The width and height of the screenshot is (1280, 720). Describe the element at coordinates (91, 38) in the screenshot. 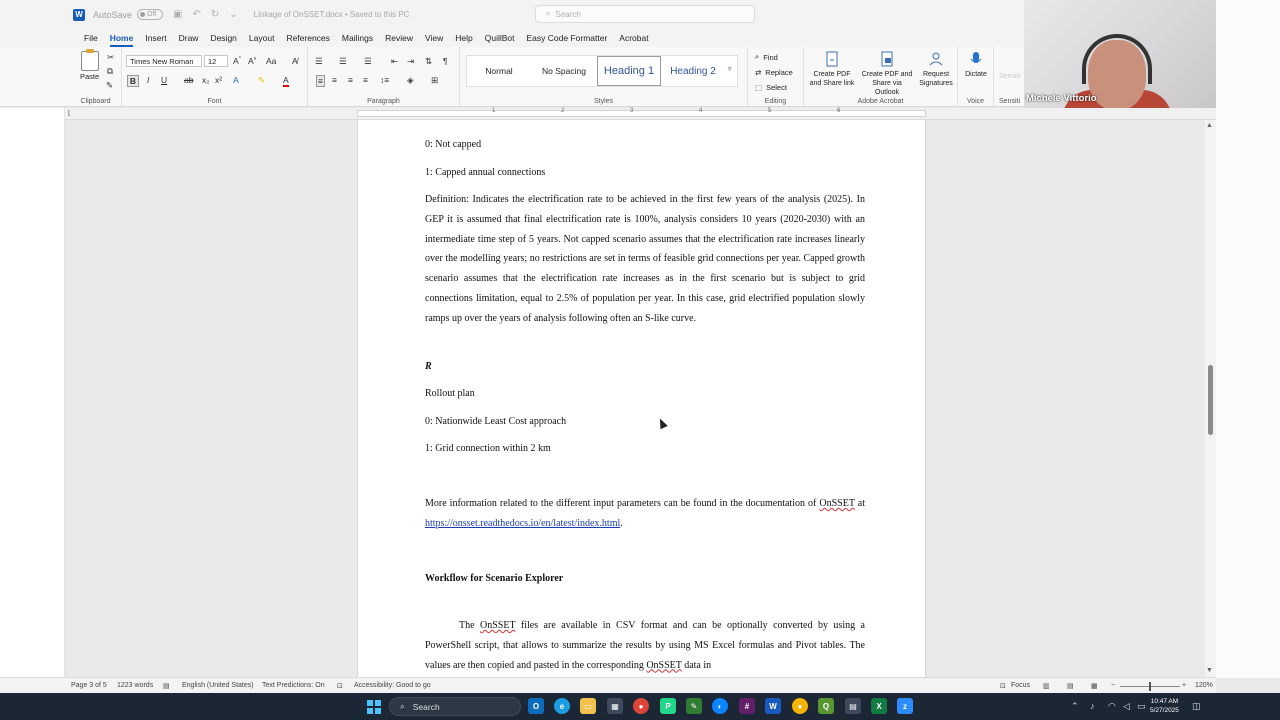

I see `tab-file: File` at that location.